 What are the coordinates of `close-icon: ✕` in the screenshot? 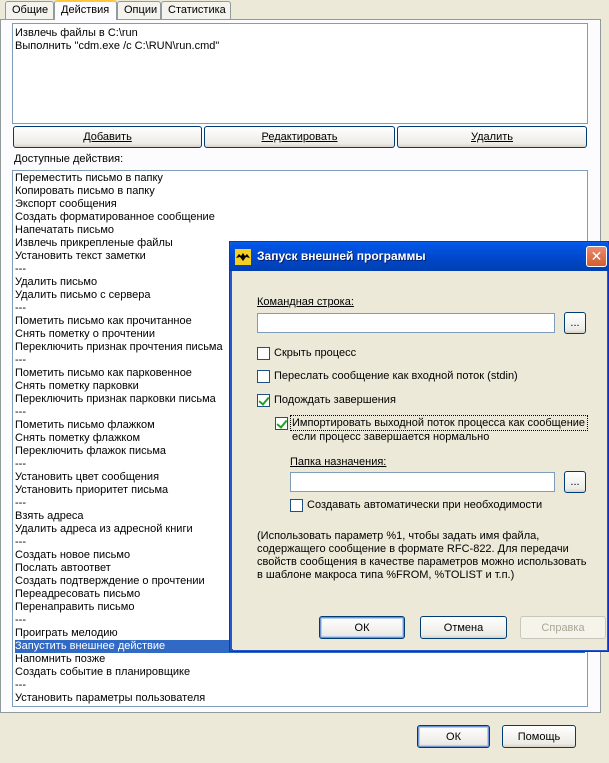 It's located at (596, 256).